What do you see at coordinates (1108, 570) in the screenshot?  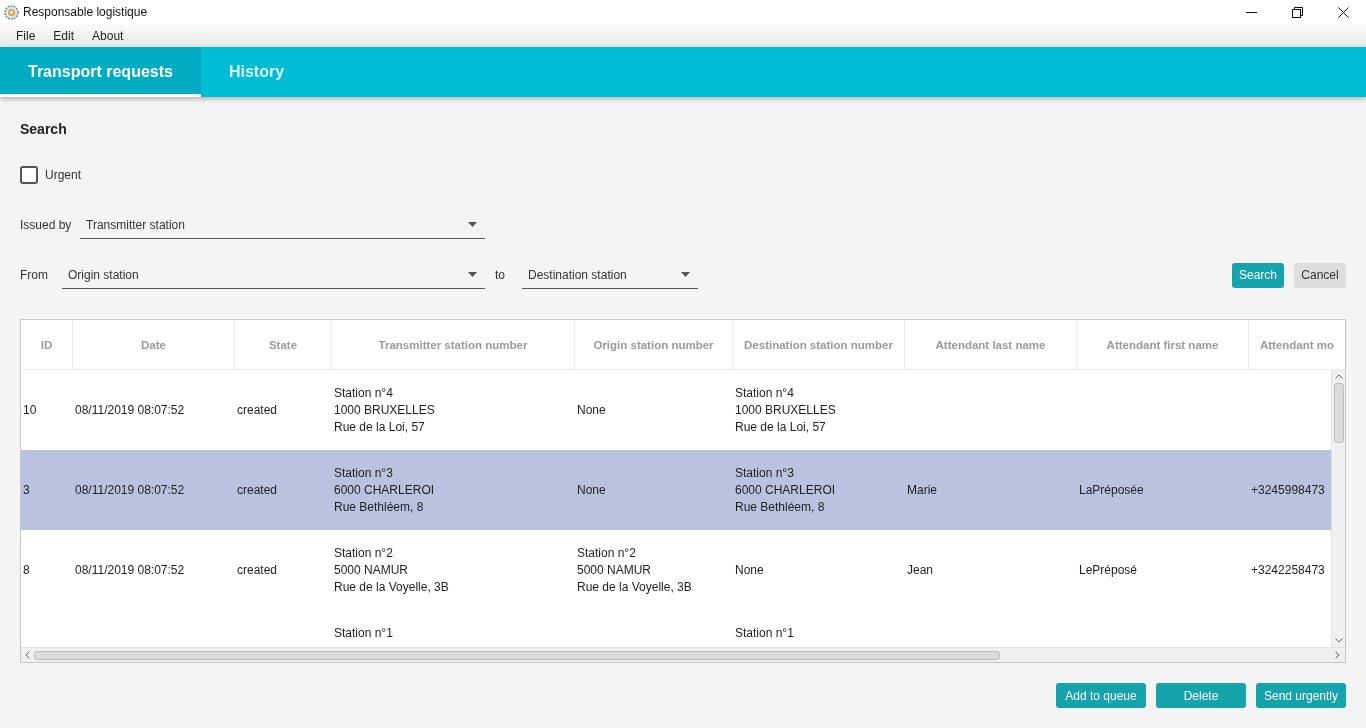 I see `table-cell: LePréposé` at bounding box center [1108, 570].